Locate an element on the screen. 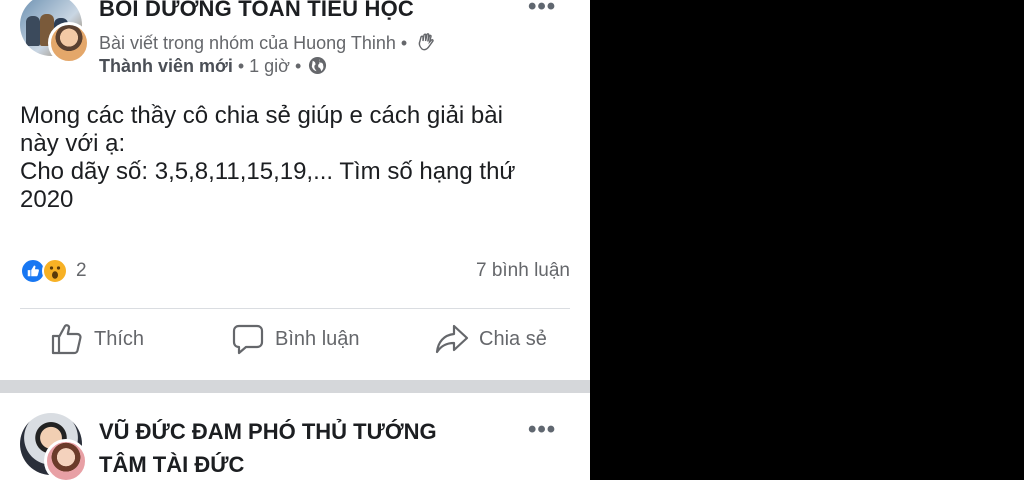 The width and height of the screenshot is (1024, 480). post-separator is located at coordinates (295, 386).